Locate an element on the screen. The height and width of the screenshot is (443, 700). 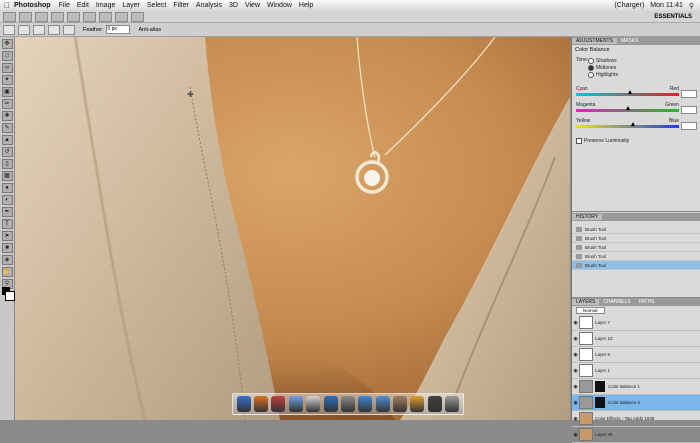
healing-brush-tool-icon: ✚ is located at coordinates (7, 116).